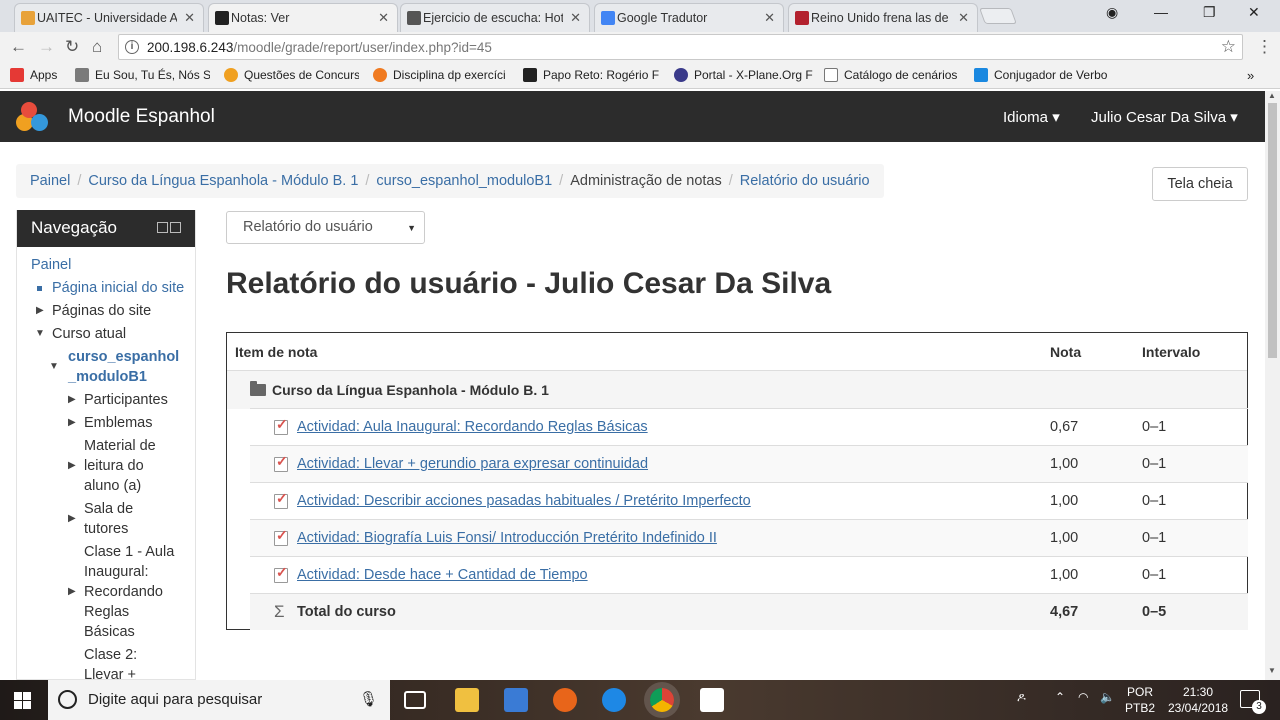 This screenshot has width=1280, height=720. Describe the element at coordinates (303, 17) in the screenshot. I see `tab-notas: Notas: Ver ✕` at that location.